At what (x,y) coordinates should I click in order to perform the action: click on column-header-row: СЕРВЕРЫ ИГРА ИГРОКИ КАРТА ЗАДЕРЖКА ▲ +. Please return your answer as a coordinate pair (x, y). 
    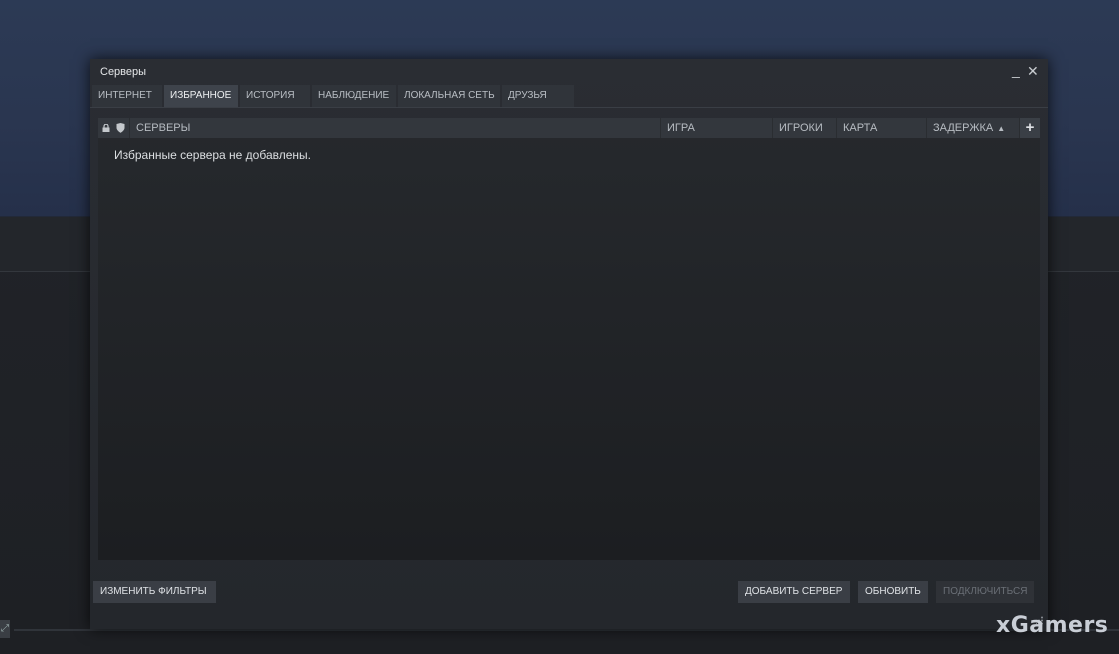
    Looking at the image, I should click on (569, 128).